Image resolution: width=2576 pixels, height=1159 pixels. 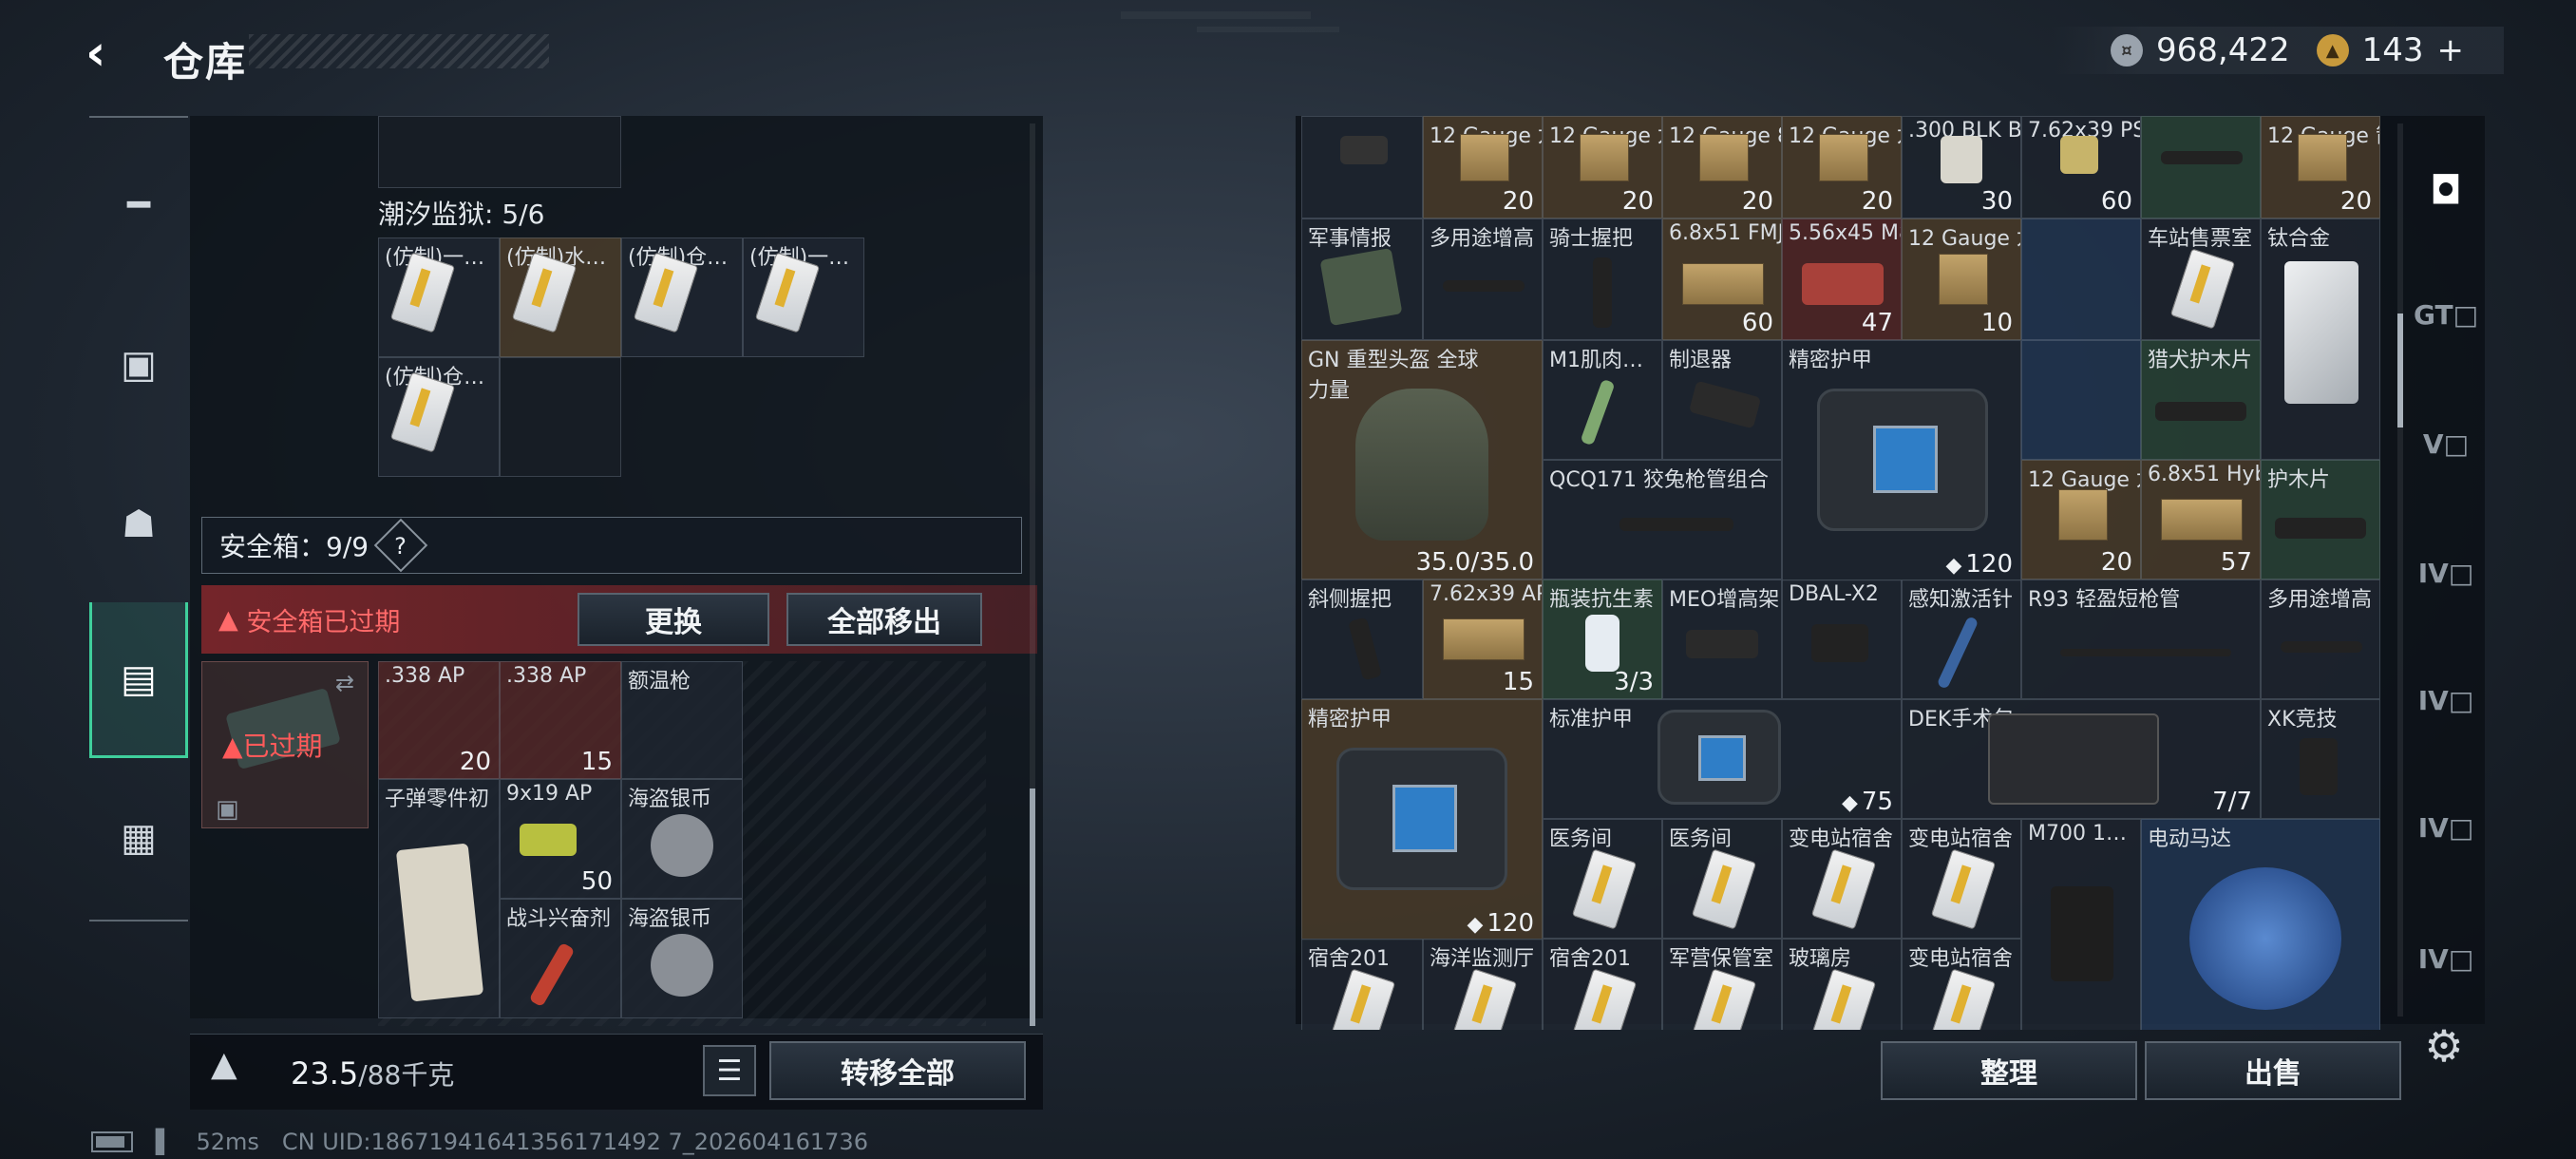 I want to click on list-item: 军事情报, so click(x=1362, y=279).